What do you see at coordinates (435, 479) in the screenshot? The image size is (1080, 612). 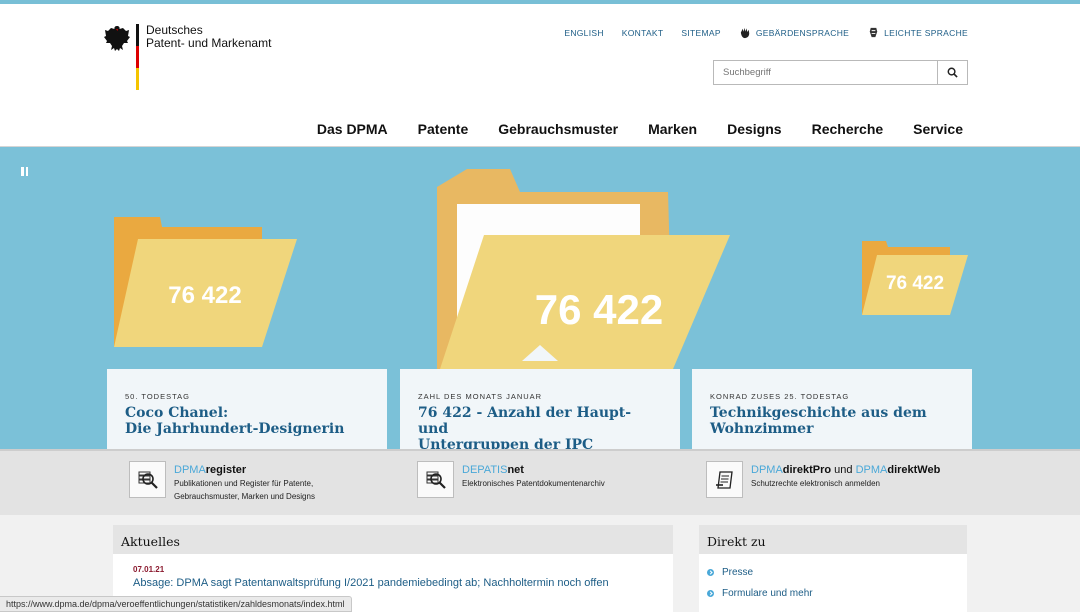 I see `archive-search-icon` at bounding box center [435, 479].